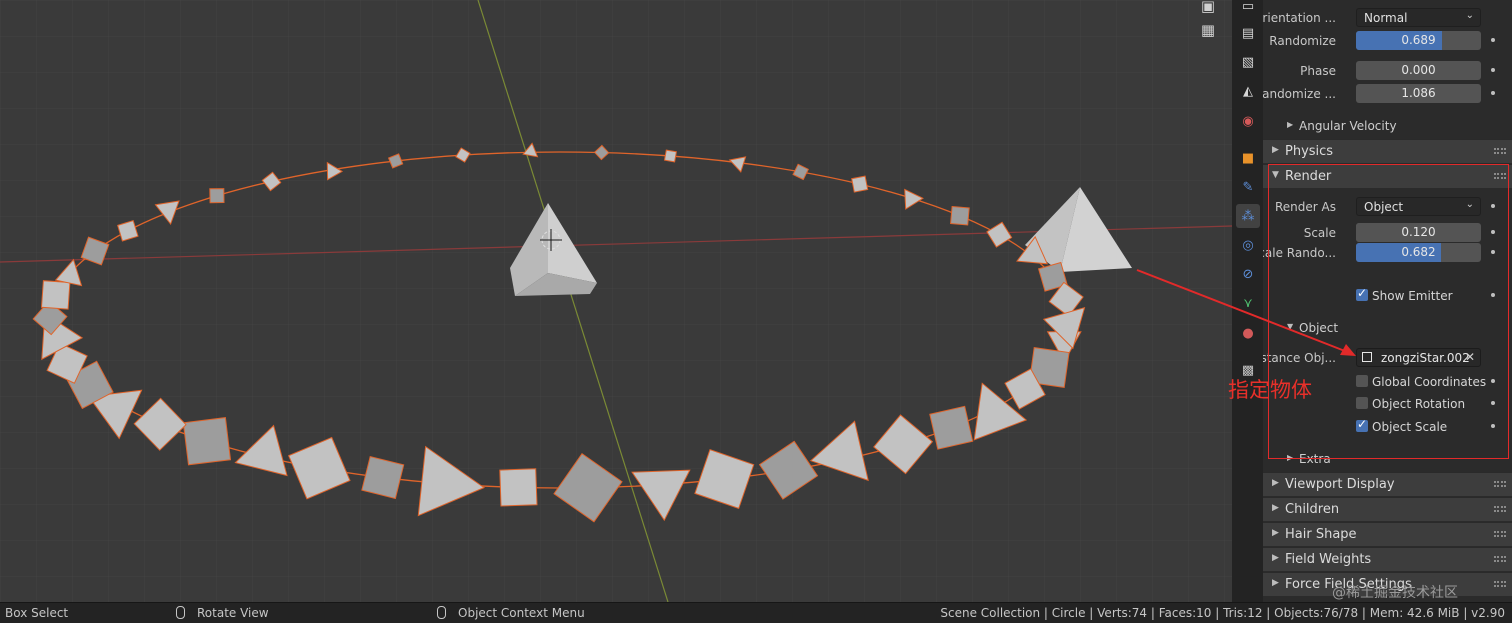 The height and width of the screenshot is (623, 1512). Describe the element at coordinates (37, 613) in the screenshot. I see `box-select-hint: Box Select` at that location.